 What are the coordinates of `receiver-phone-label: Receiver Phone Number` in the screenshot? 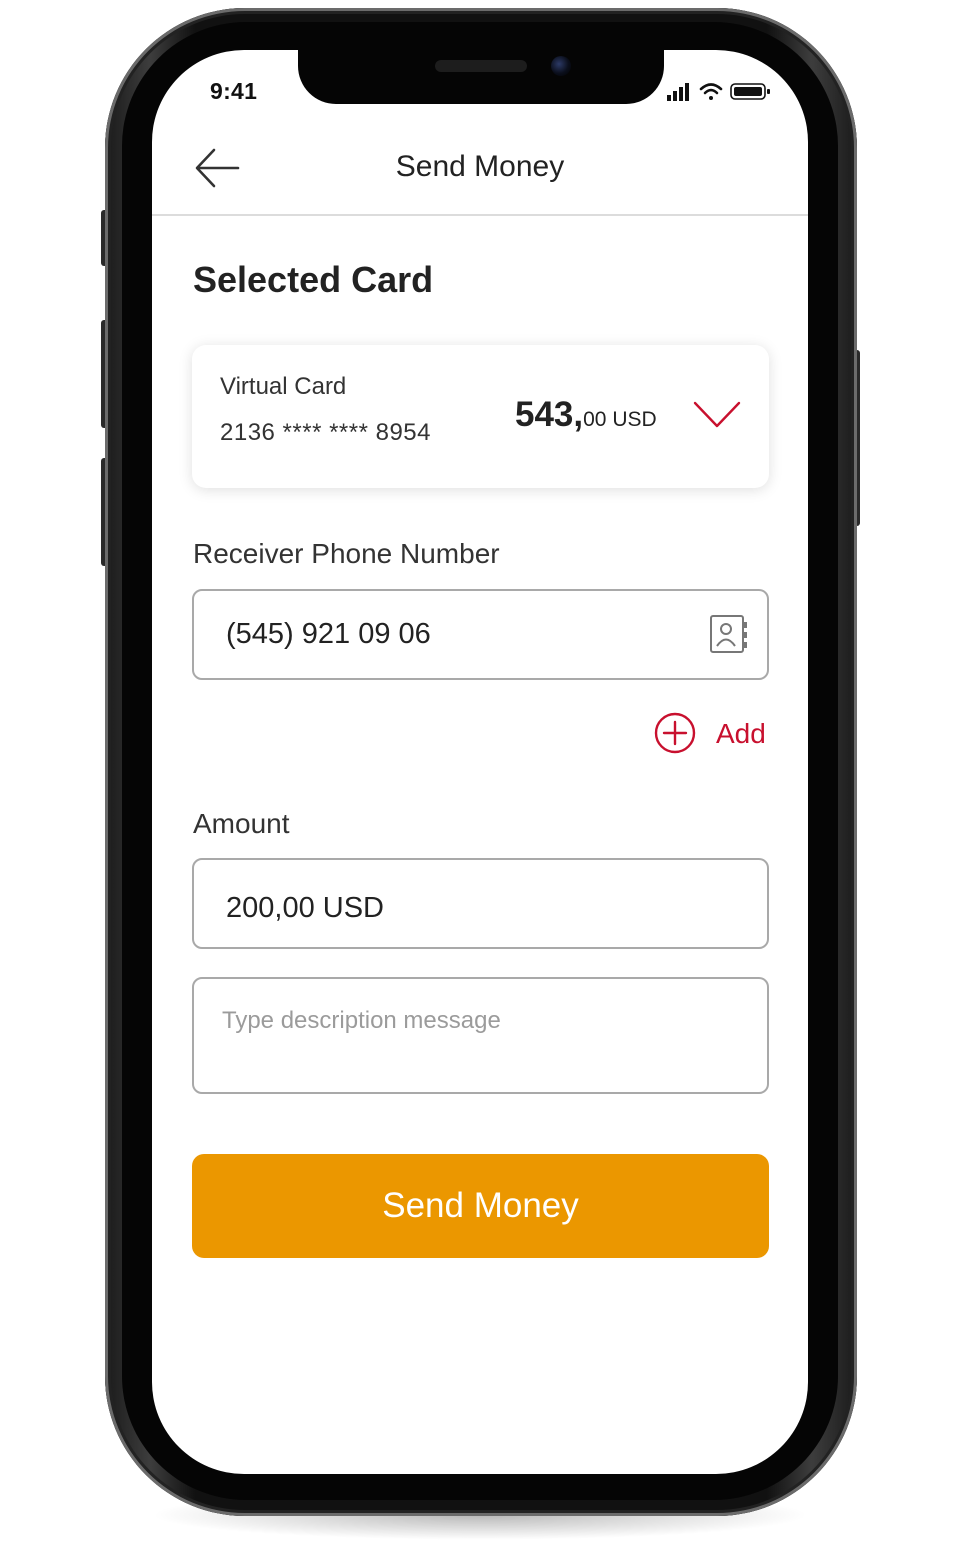 It's located at (346, 553).